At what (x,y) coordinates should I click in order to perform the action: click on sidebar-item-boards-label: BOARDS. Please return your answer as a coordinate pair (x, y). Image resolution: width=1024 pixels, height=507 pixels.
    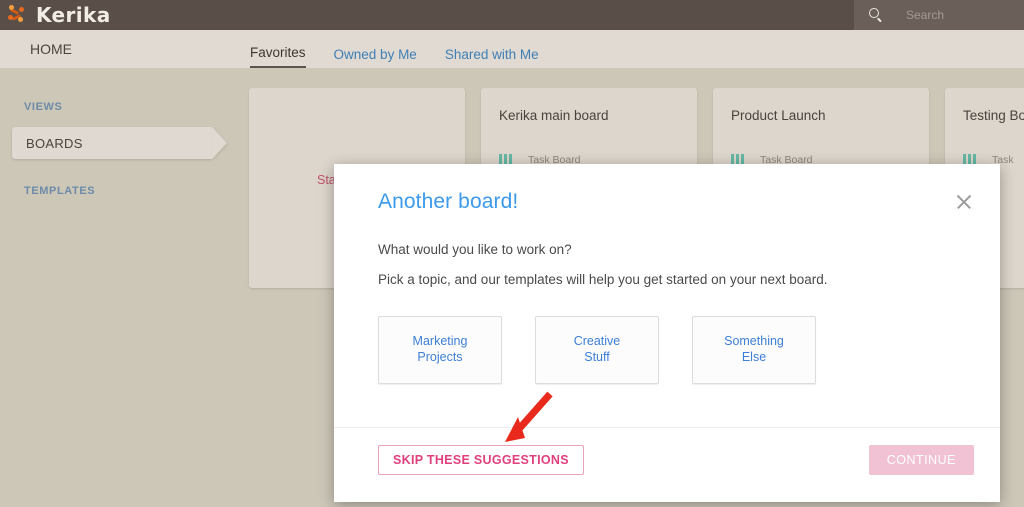
    Looking at the image, I should click on (54, 143).